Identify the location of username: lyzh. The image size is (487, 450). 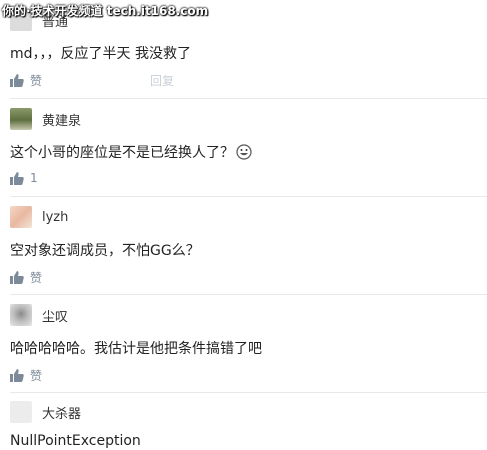
(55, 217).